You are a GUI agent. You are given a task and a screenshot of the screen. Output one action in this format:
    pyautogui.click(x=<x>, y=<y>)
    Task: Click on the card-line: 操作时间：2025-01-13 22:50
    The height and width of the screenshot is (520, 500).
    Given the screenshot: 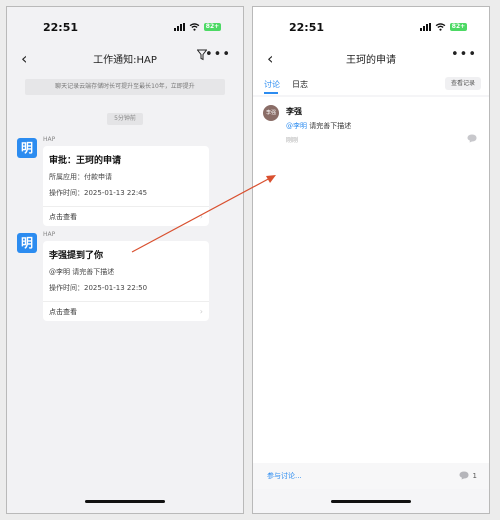 What is the action you would take?
    pyautogui.click(x=98, y=288)
    